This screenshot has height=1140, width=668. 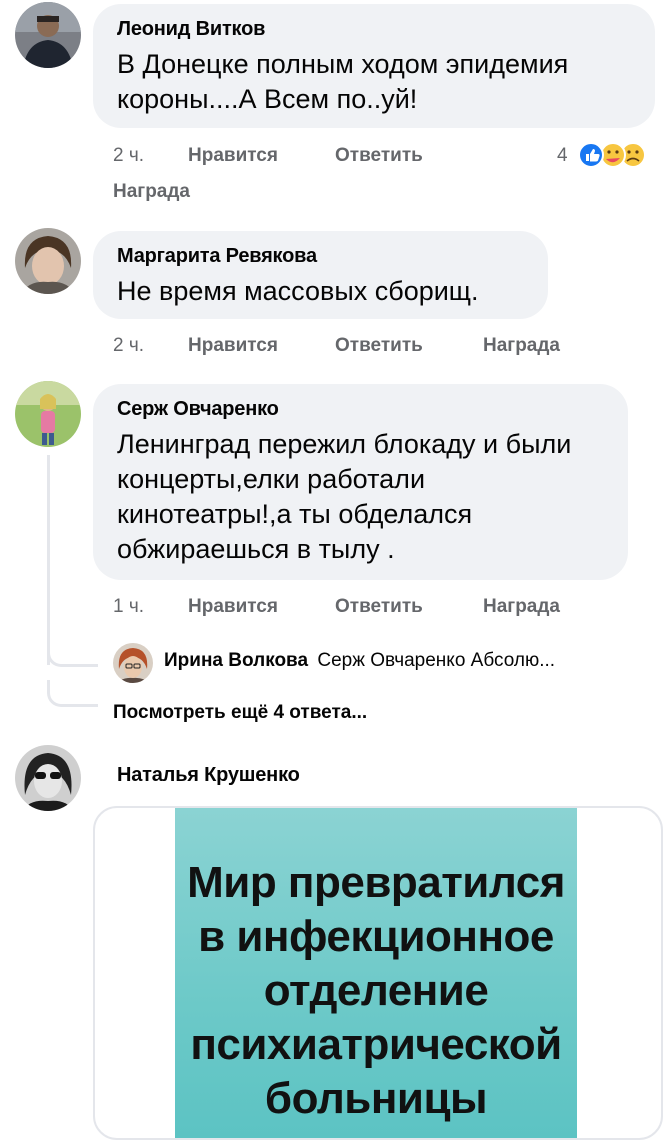 I want to click on comment-actions: 1 ч. Нравится Ответить Награда, so click(x=388, y=611).